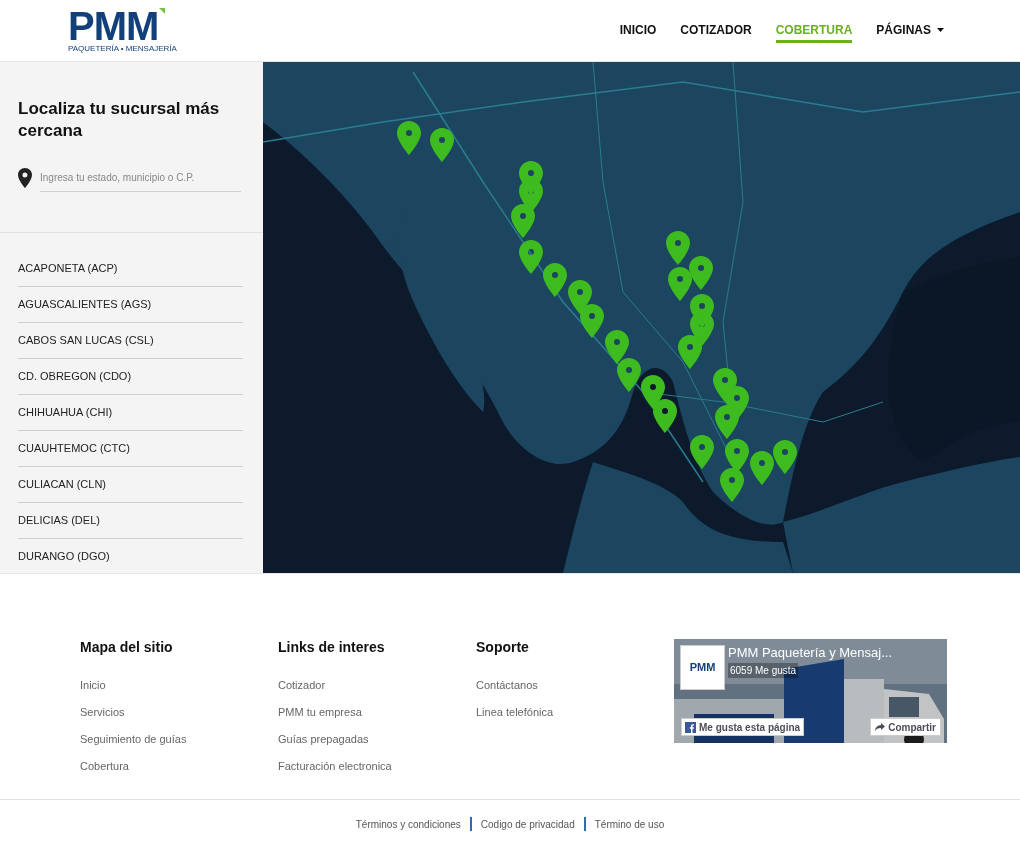 The image size is (1020, 858). What do you see at coordinates (130, 485) in the screenshot?
I see `branch-item: CULIACAN (CLN)` at bounding box center [130, 485].